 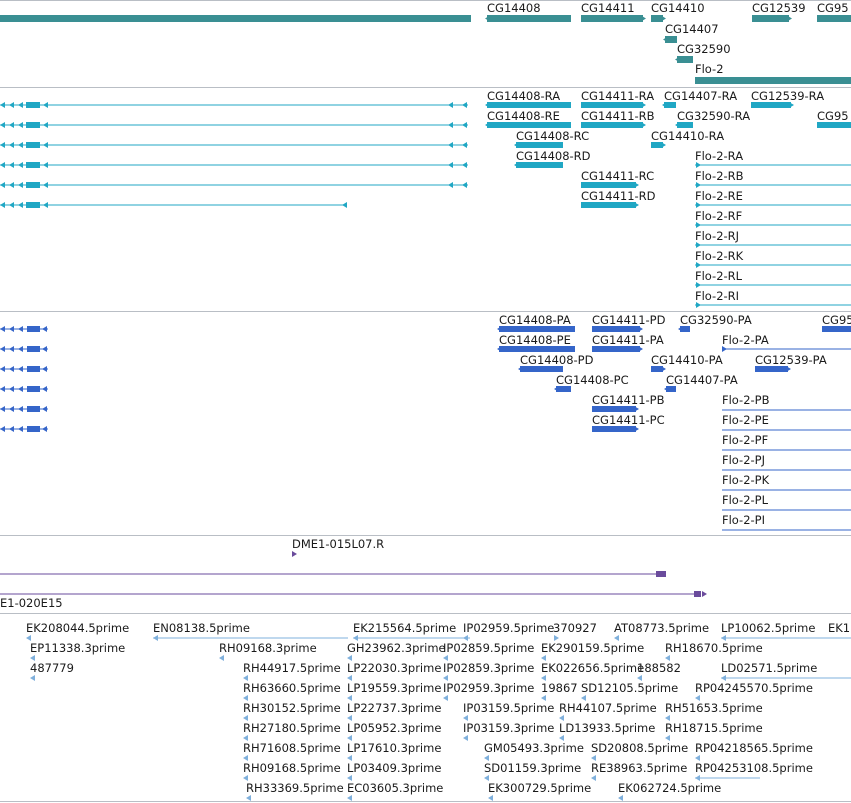 What do you see at coordinates (687, 360) in the screenshot?
I see `protein-label: CG14410-PA` at bounding box center [687, 360].